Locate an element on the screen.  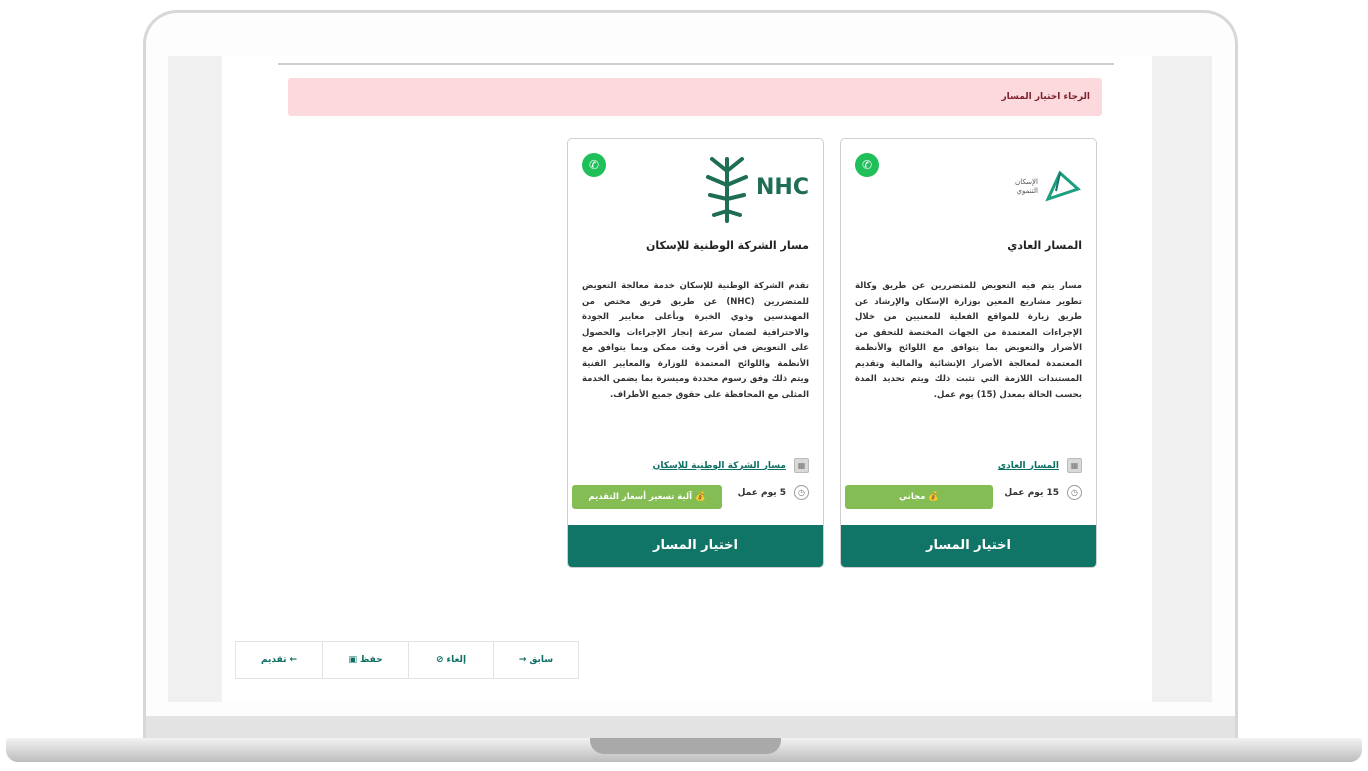
save-icon: ▣ is located at coordinates (352, 660).